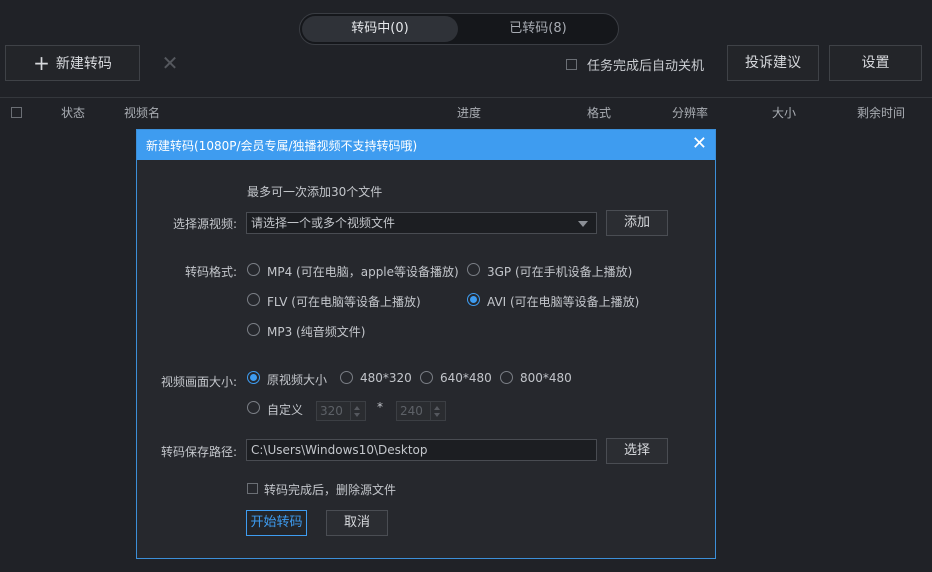  I want to click on size-640x480-radio, so click(426, 377).